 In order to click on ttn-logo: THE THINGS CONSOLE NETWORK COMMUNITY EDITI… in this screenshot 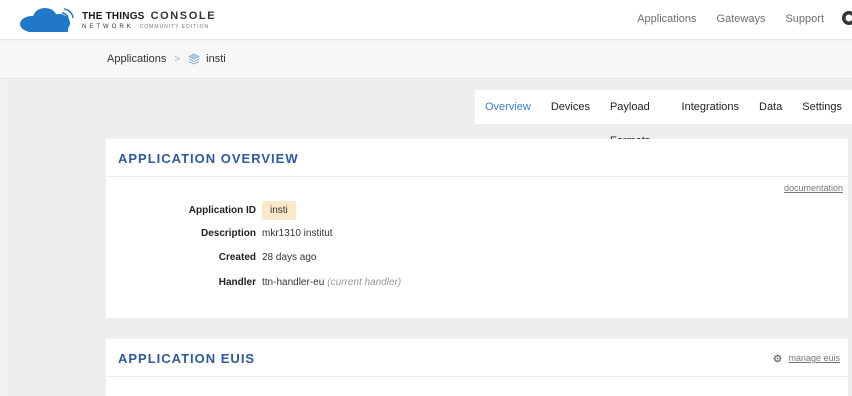, I will do `click(117, 20)`.